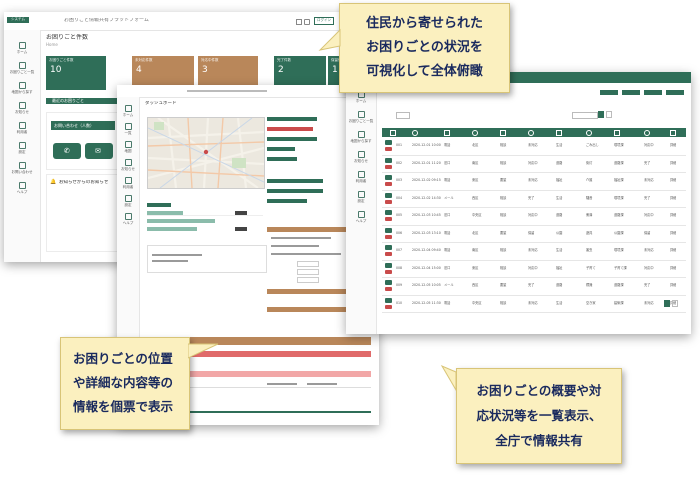 Image resolution: width=700 pixels, height=478 pixels. What do you see at coordinates (18, 20) in the screenshot?
I see `app-badge: システム` at bounding box center [18, 20].